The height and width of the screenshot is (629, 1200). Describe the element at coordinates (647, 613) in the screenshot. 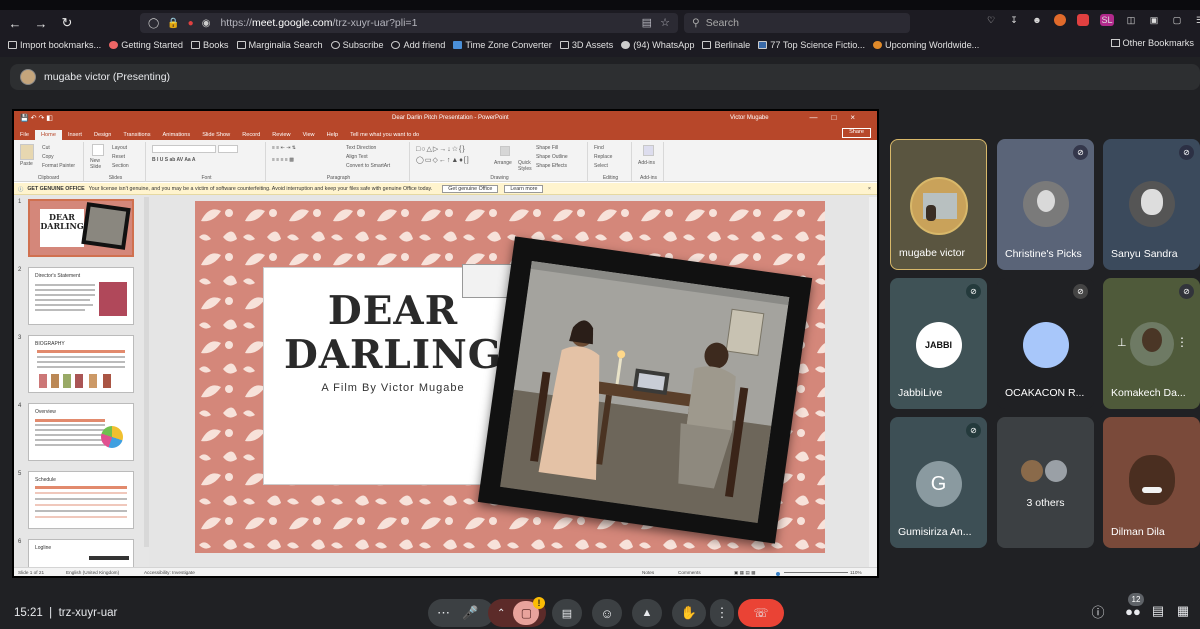

I see `present-button: ▲` at that location.